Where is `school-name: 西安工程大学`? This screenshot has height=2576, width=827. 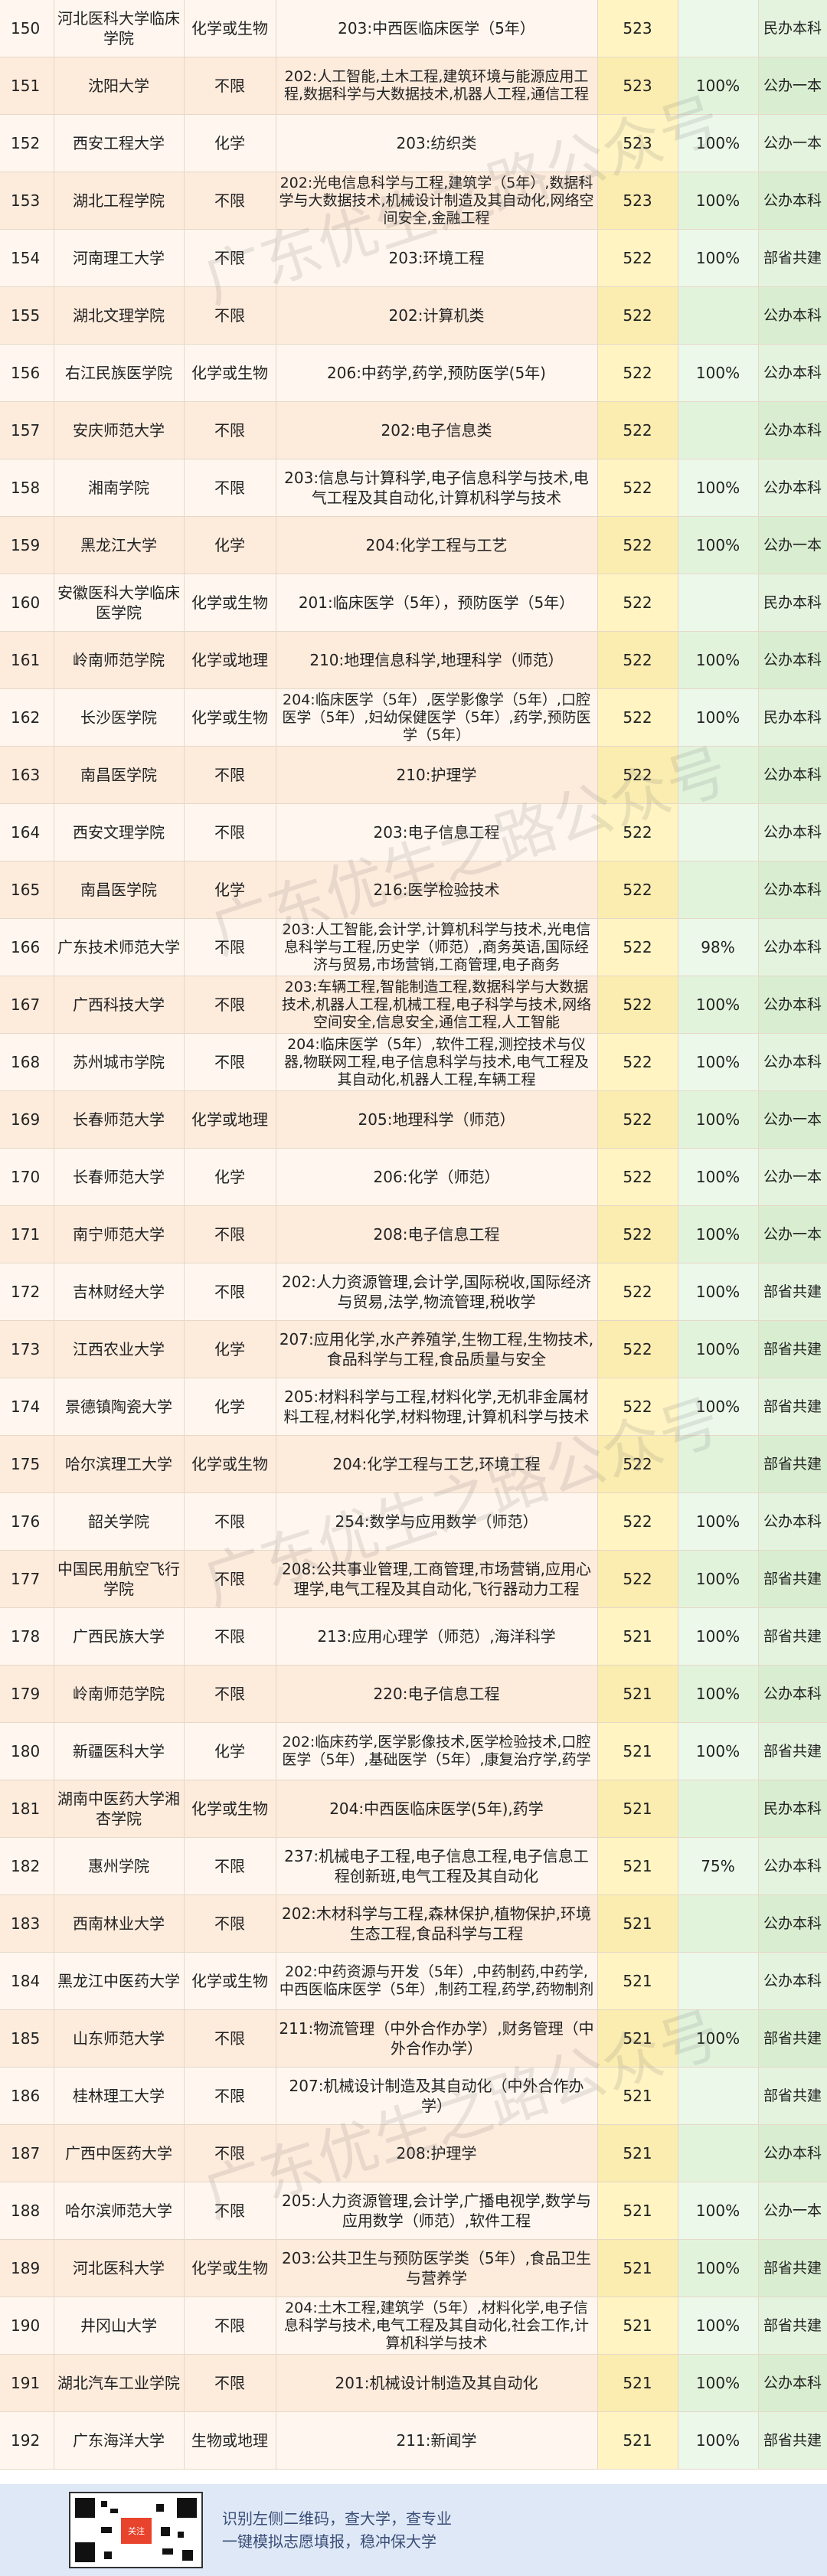
school-name: 西安工程大学 is located at coordinates (119, 143).